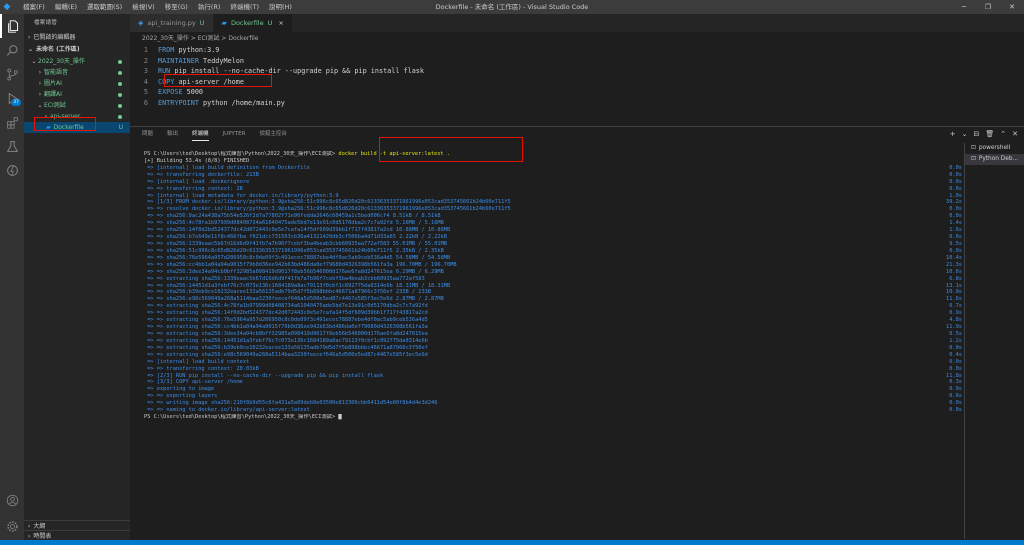 The width and height of the screenshot is (1024, 545). What do you see at coordinates (553, 369) in the screenshot?
I see `terminal-line: => => transferring context: 20.03kB 0.0s` at bounding box center [553, 369].